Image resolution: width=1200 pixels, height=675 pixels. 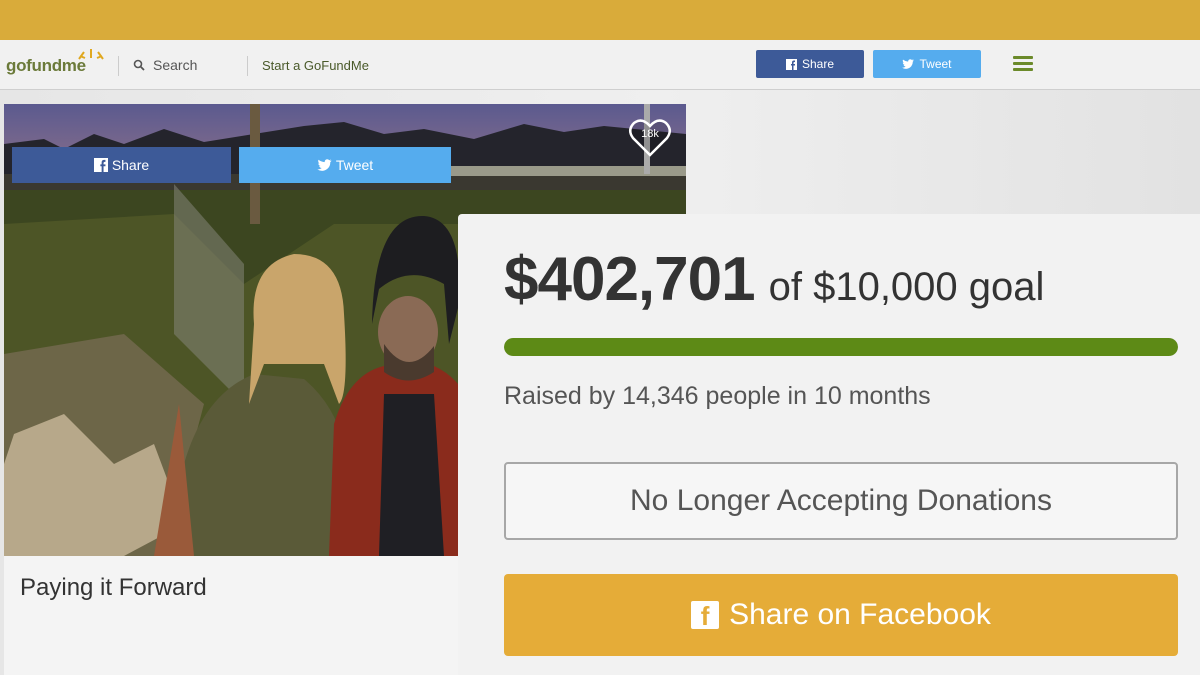 What do you see at coordinates (818, 64) in the screenshot?
I see `header-share-label: Share` at bounding box center [818, 64].